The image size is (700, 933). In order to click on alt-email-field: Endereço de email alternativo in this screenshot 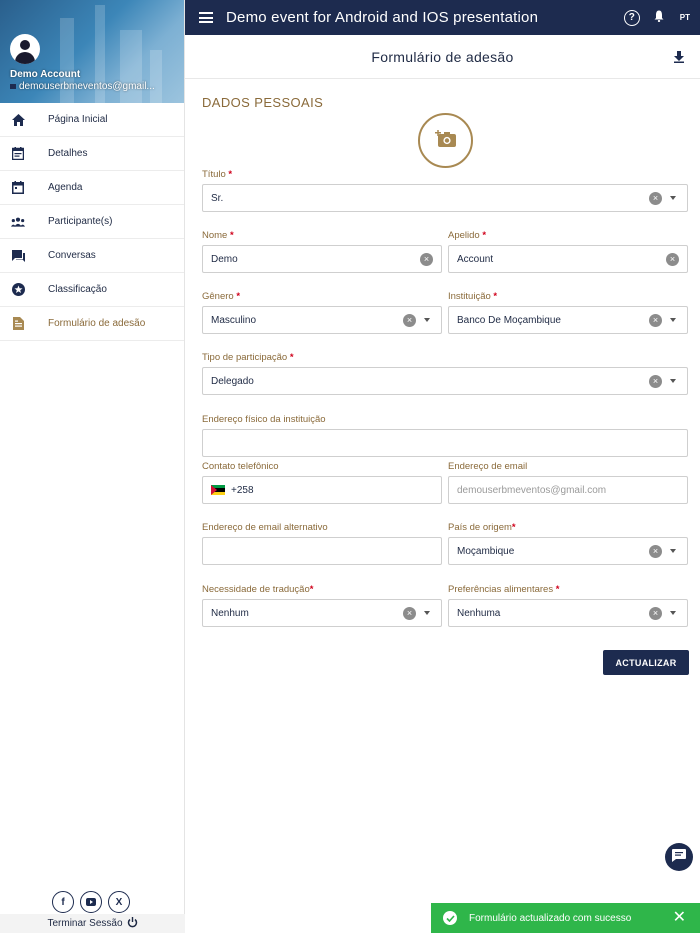, I will do `click(322, 543)`.